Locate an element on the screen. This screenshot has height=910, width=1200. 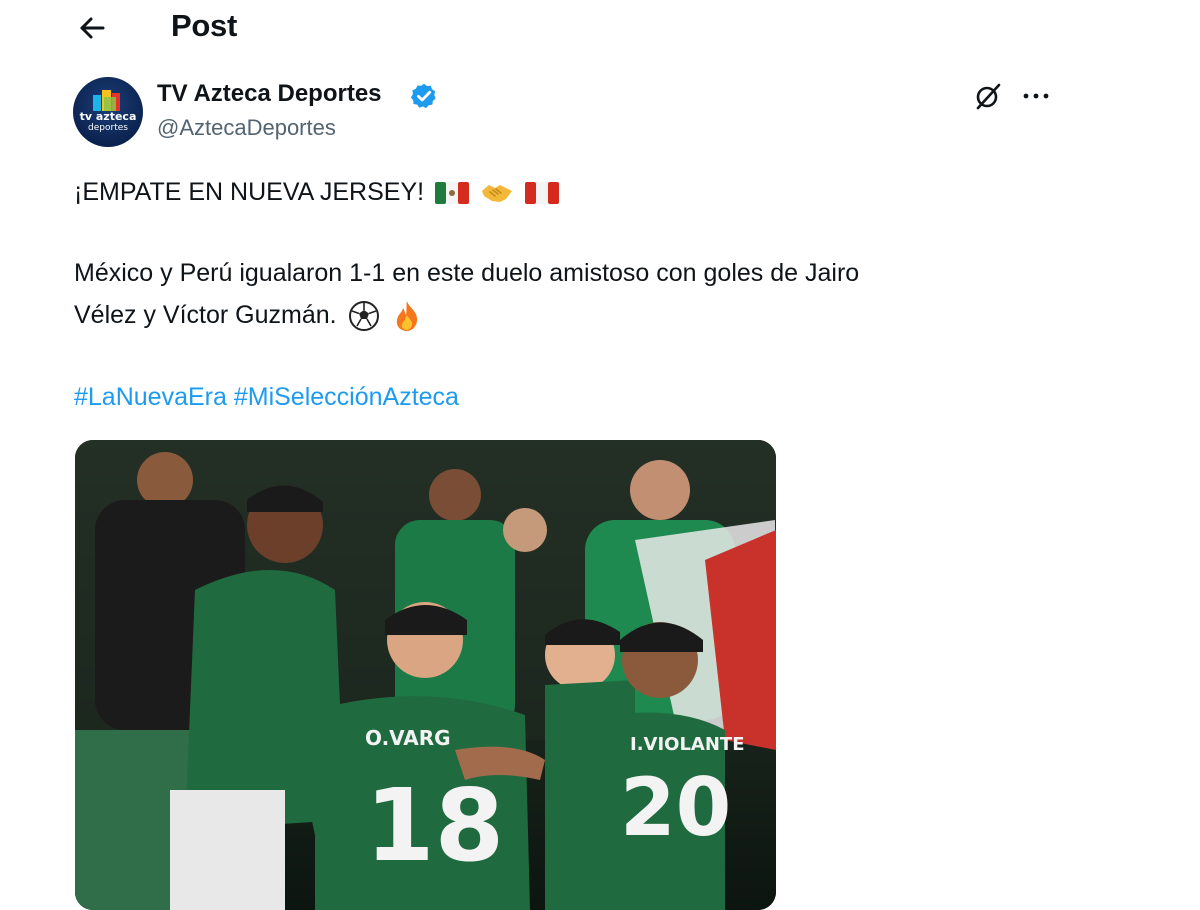
peru-flag-icon is located at coordinates (541, 193).